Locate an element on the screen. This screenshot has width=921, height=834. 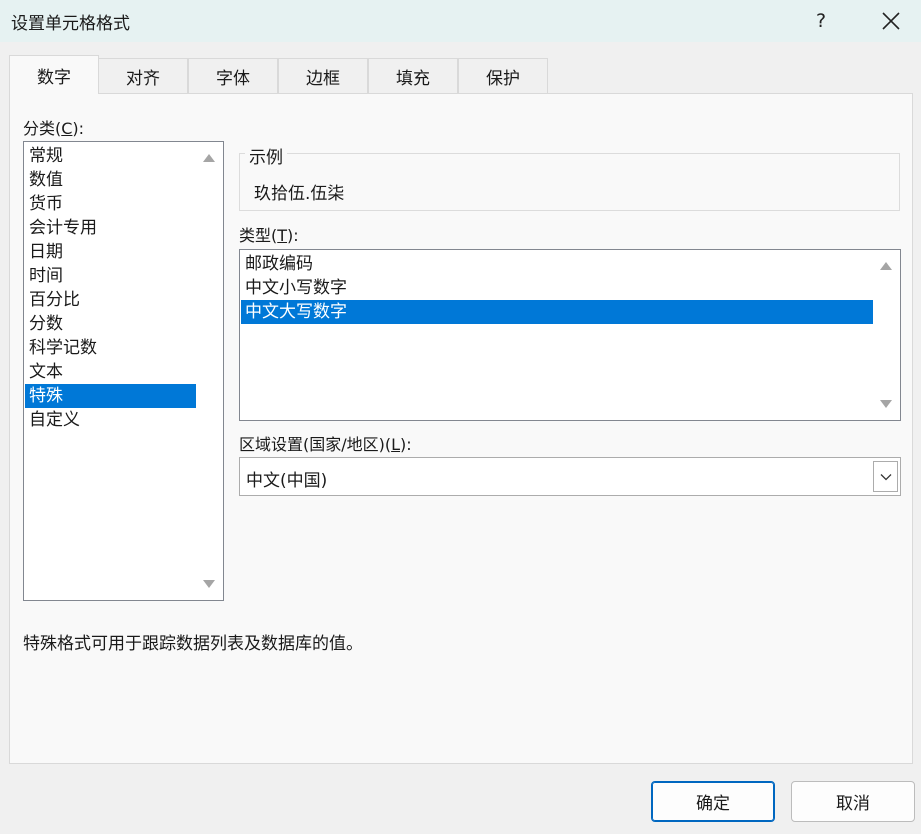
category-item-percentage: 百分比 is located at coordinates (111, 300).